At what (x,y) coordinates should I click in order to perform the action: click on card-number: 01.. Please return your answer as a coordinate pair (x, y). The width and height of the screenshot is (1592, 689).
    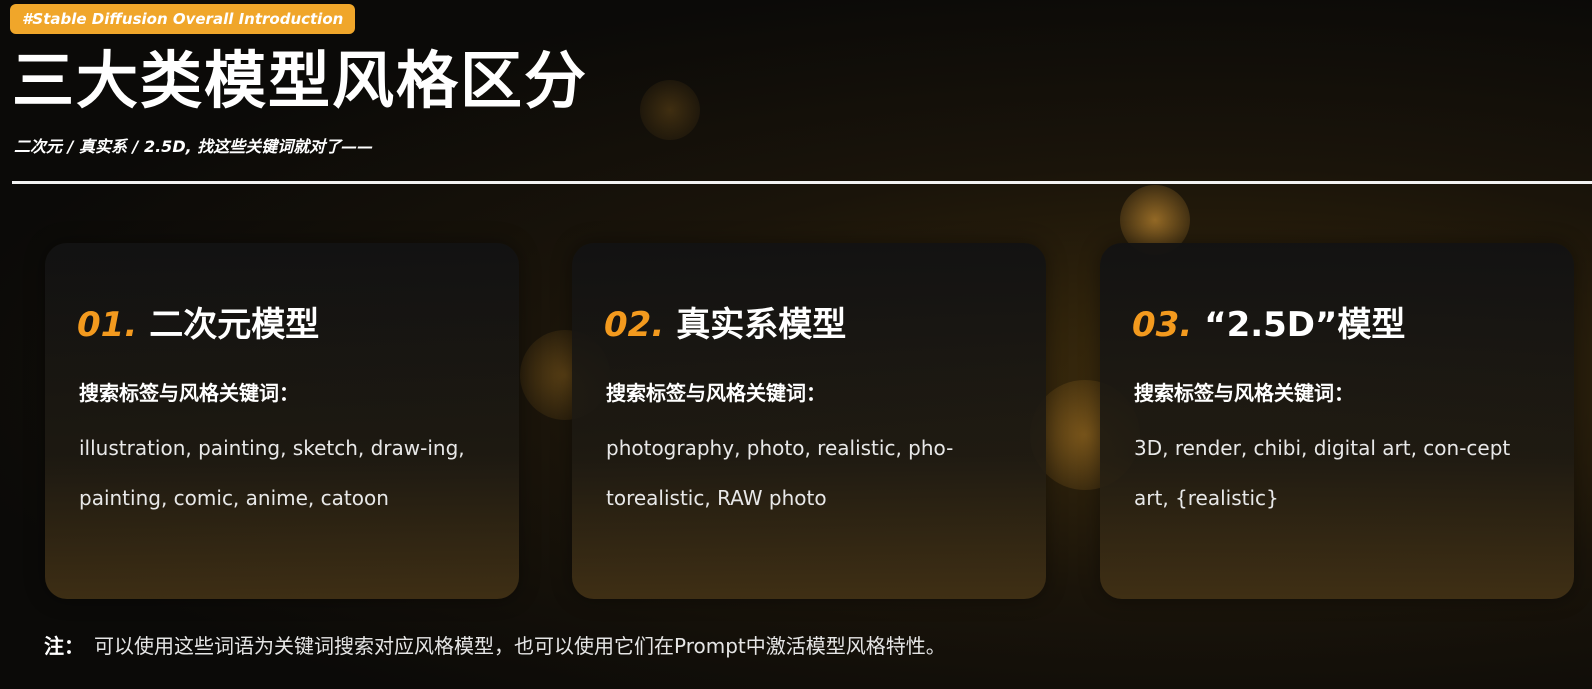
    Looking at the image, I should click on (107, 325).